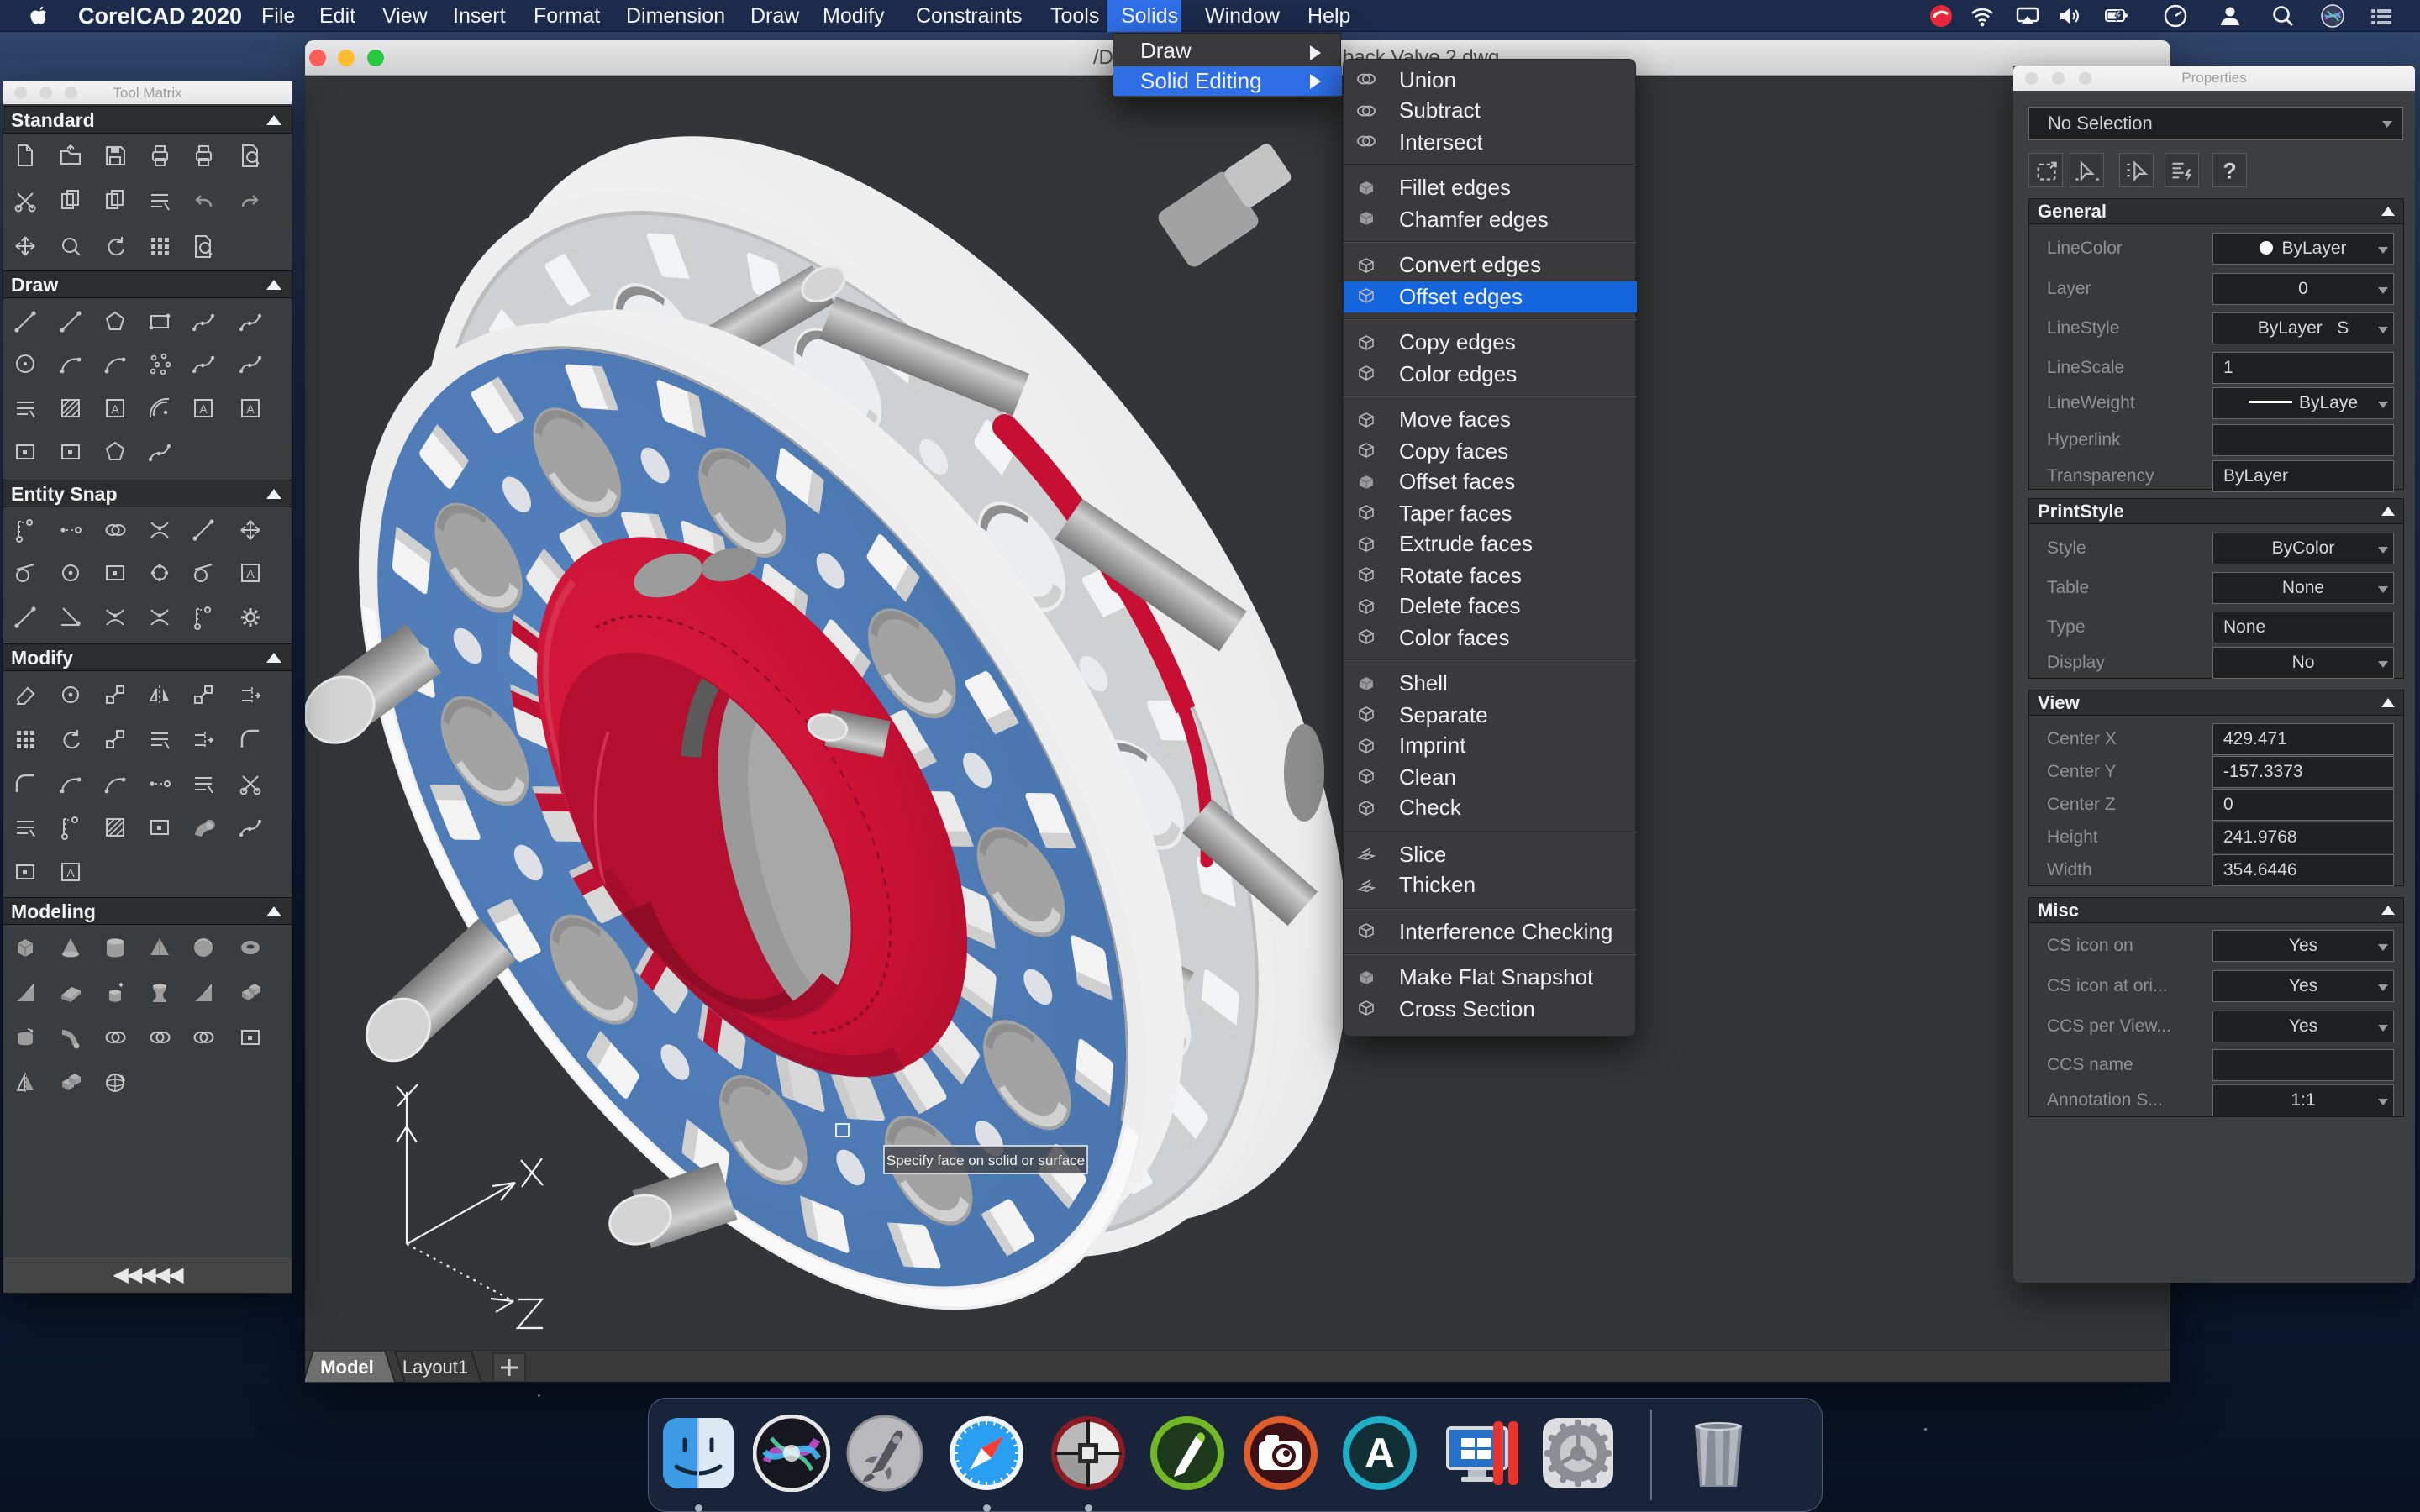 The height and width of the screenshot is (1512, 2420). Describe the element at coordinates (986, 1160) in the screenshot. I see `svg-text:Specify face on solid or surfa: Specify face on solid or surface` at that location.